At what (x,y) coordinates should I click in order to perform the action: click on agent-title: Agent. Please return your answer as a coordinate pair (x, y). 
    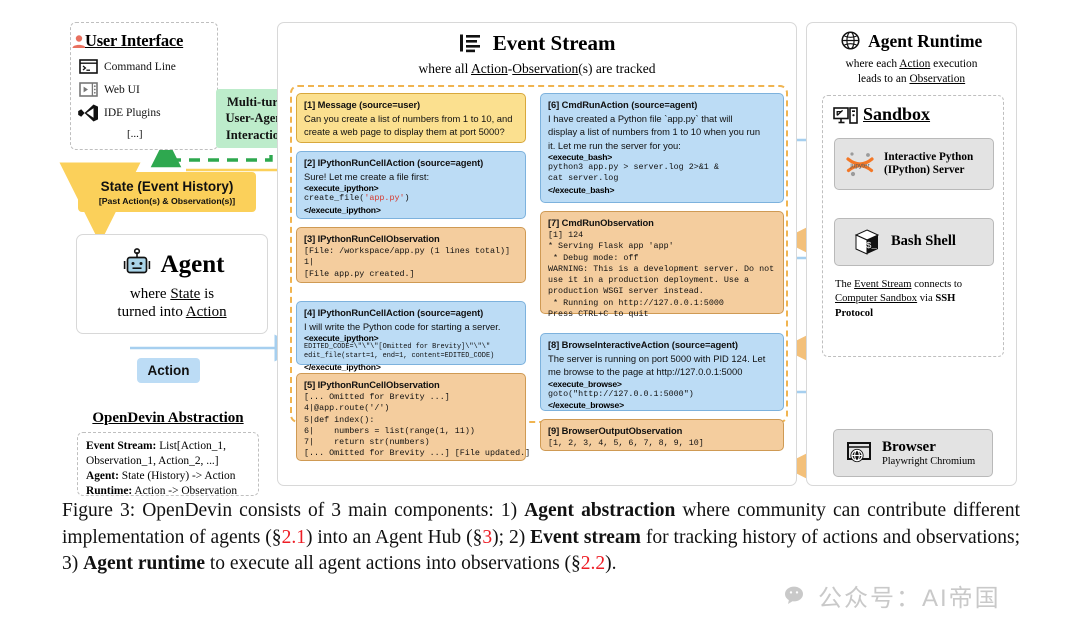
    Looking at the image, I should click on (192, 264).